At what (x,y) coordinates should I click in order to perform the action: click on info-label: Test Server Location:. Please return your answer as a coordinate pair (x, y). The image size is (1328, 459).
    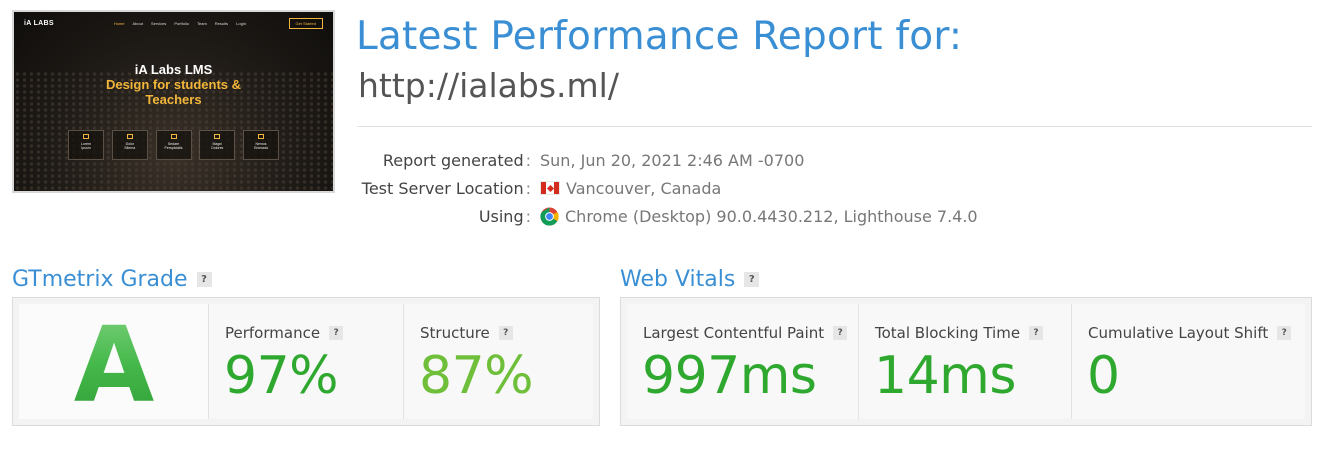
    Looking at the image, I should click on (446, 188).